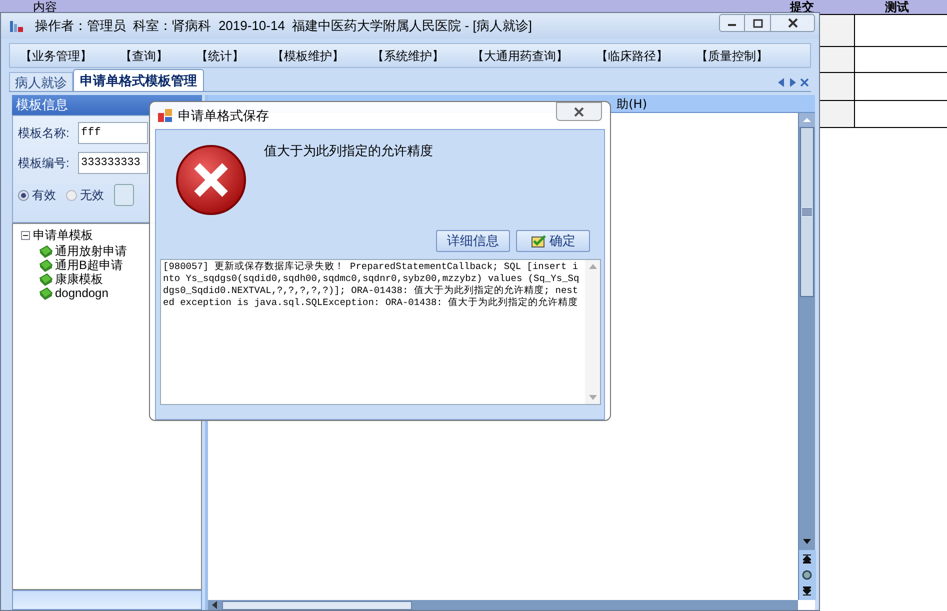 This screenshot has height=611, width=947. Describe the element at coordinates (897, 7) in the screenshot. I see `column-header: 测试` at that location.